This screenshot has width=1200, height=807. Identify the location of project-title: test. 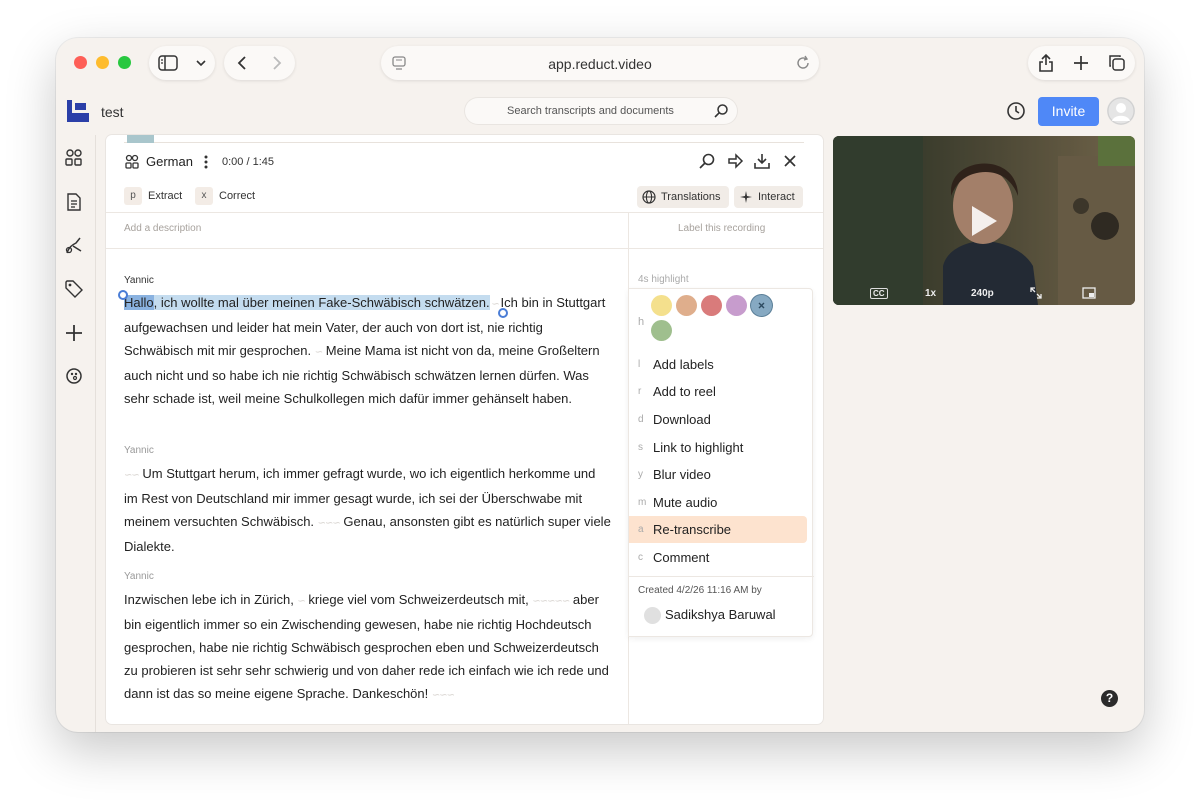
(112, 112).